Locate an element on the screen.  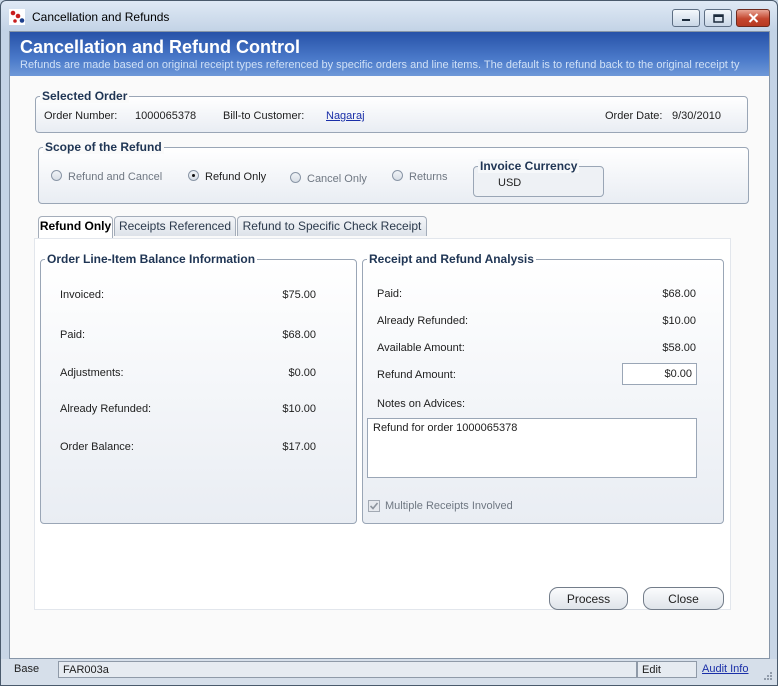
refund-amount-value: $0.00 is located at coordinates (678, 374).